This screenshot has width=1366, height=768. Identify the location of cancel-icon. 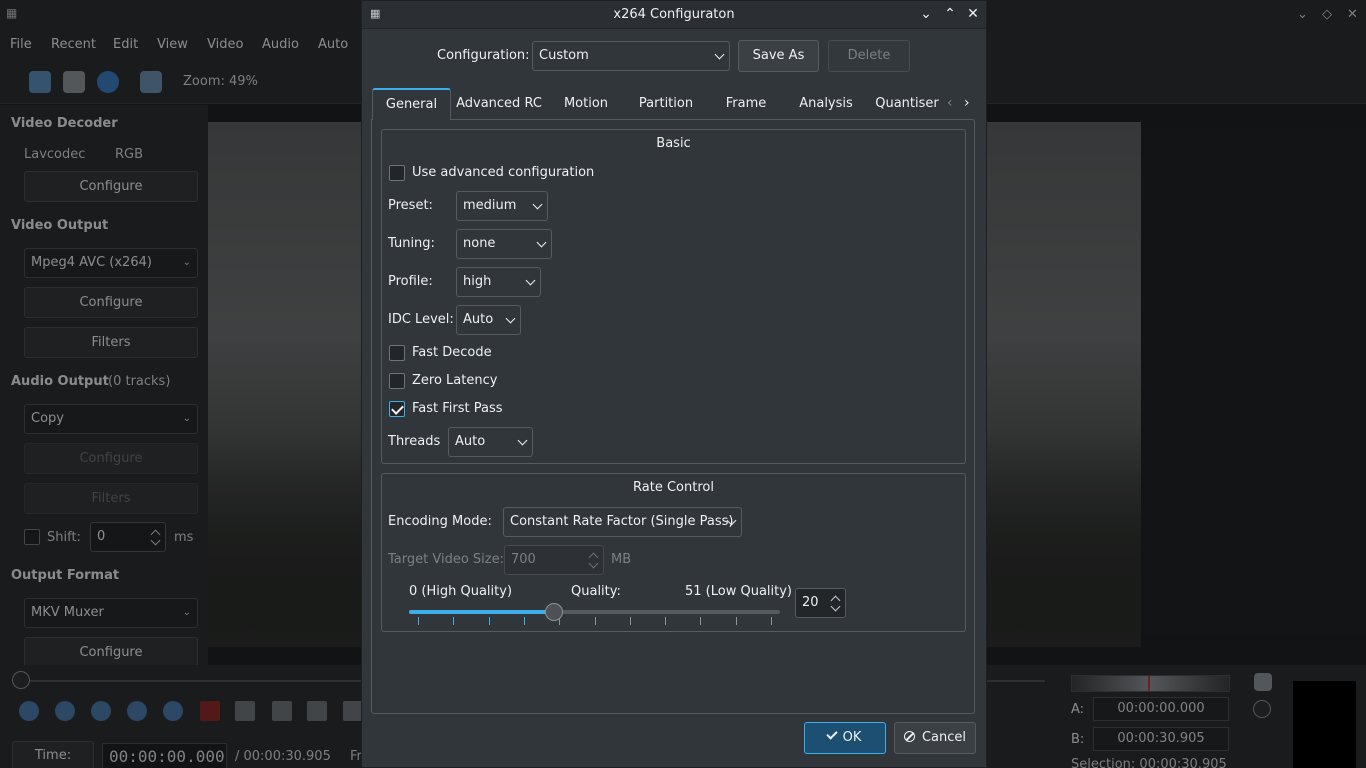
(909, 736).